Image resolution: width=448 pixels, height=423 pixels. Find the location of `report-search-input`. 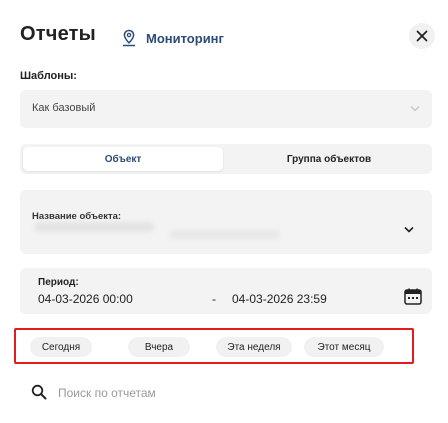

report-search-input is located at coordinates (238, 393).